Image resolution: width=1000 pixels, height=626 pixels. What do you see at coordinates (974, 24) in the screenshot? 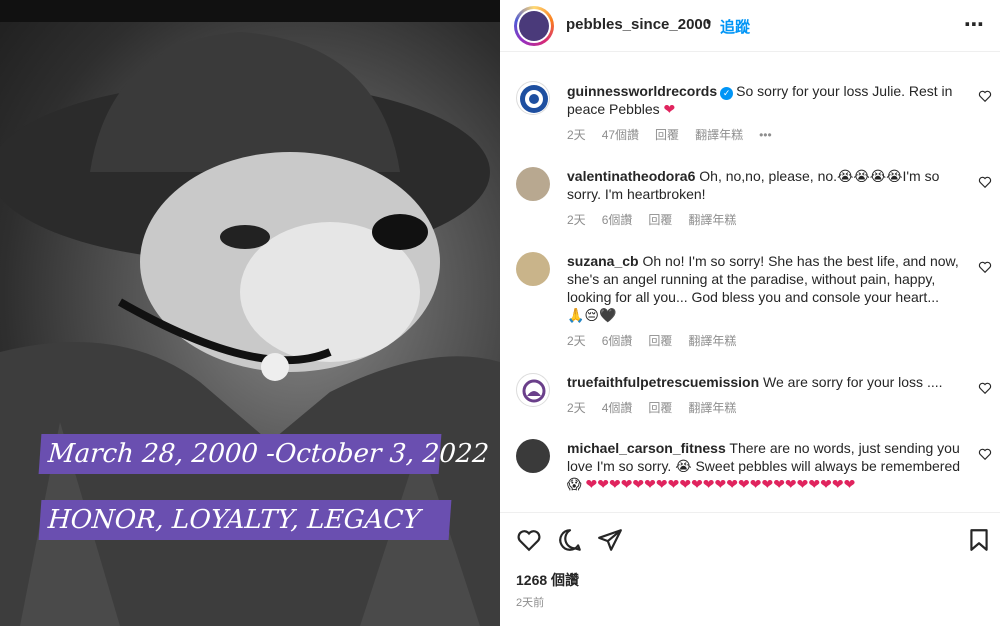
I see `more-options-icon: ⋯` at bounding box center [974, 24].